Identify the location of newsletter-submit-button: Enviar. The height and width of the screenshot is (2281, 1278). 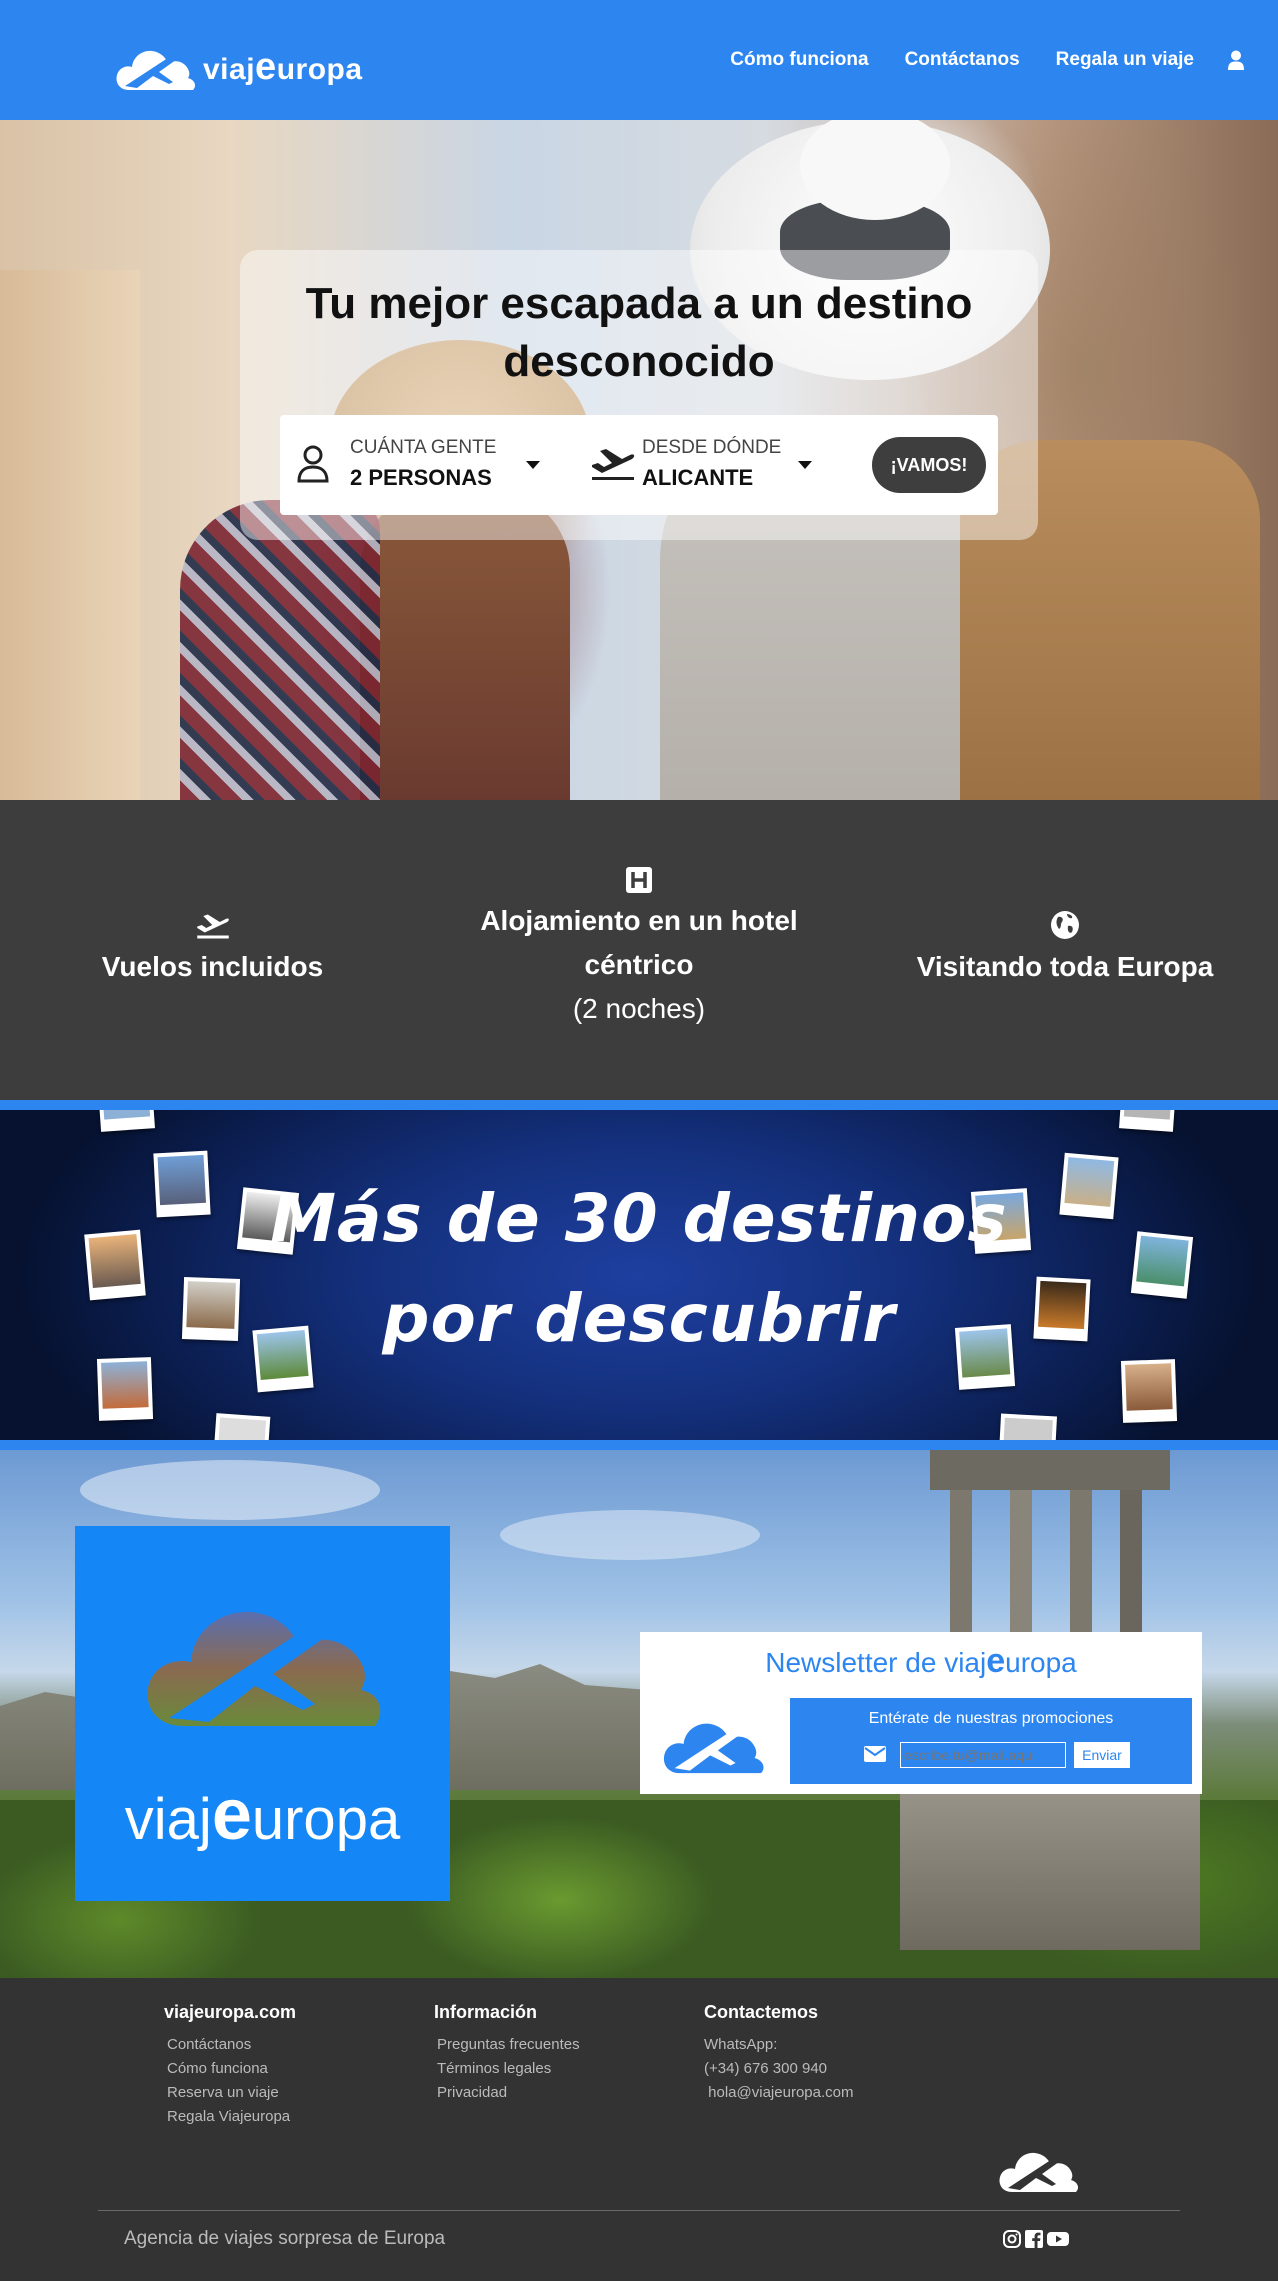
(1102, 1755).